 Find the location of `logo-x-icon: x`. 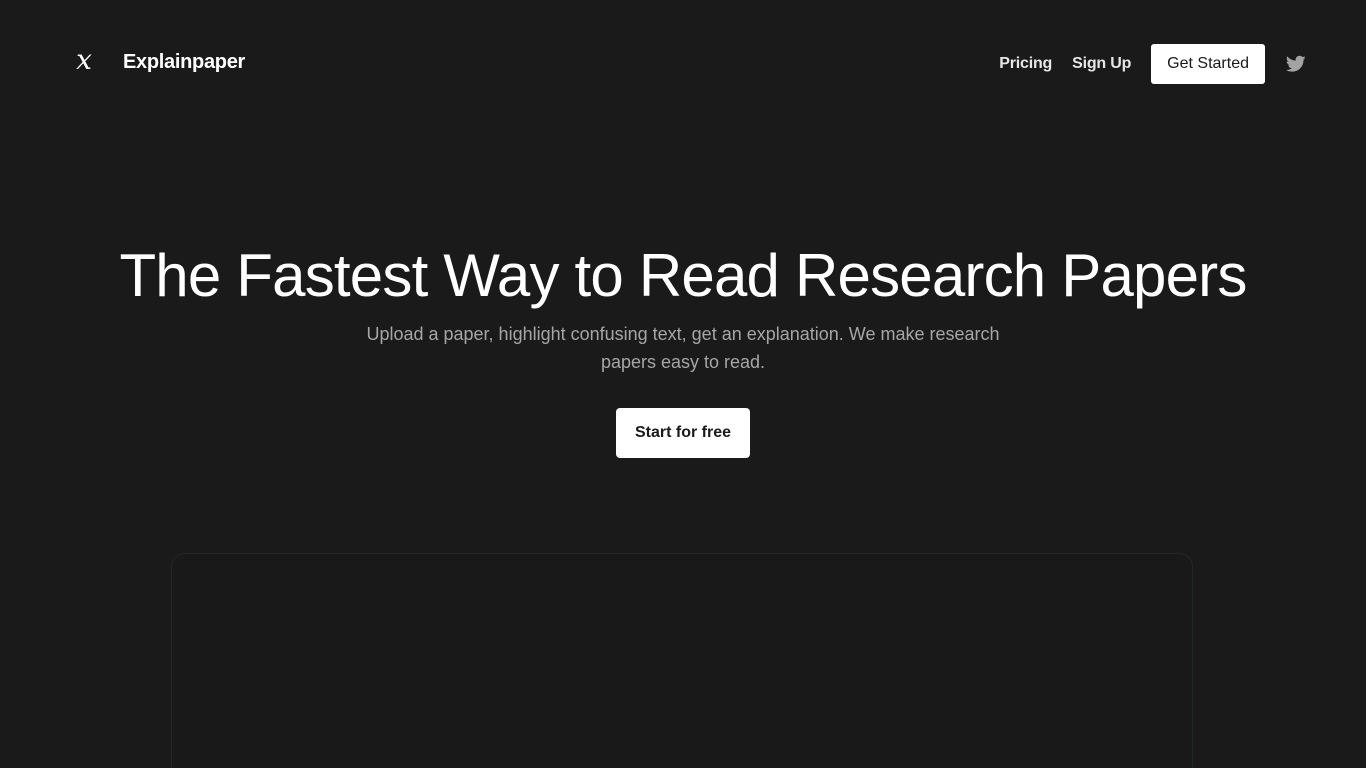

logo-x-icon: x is located at coordinates (84, 59).